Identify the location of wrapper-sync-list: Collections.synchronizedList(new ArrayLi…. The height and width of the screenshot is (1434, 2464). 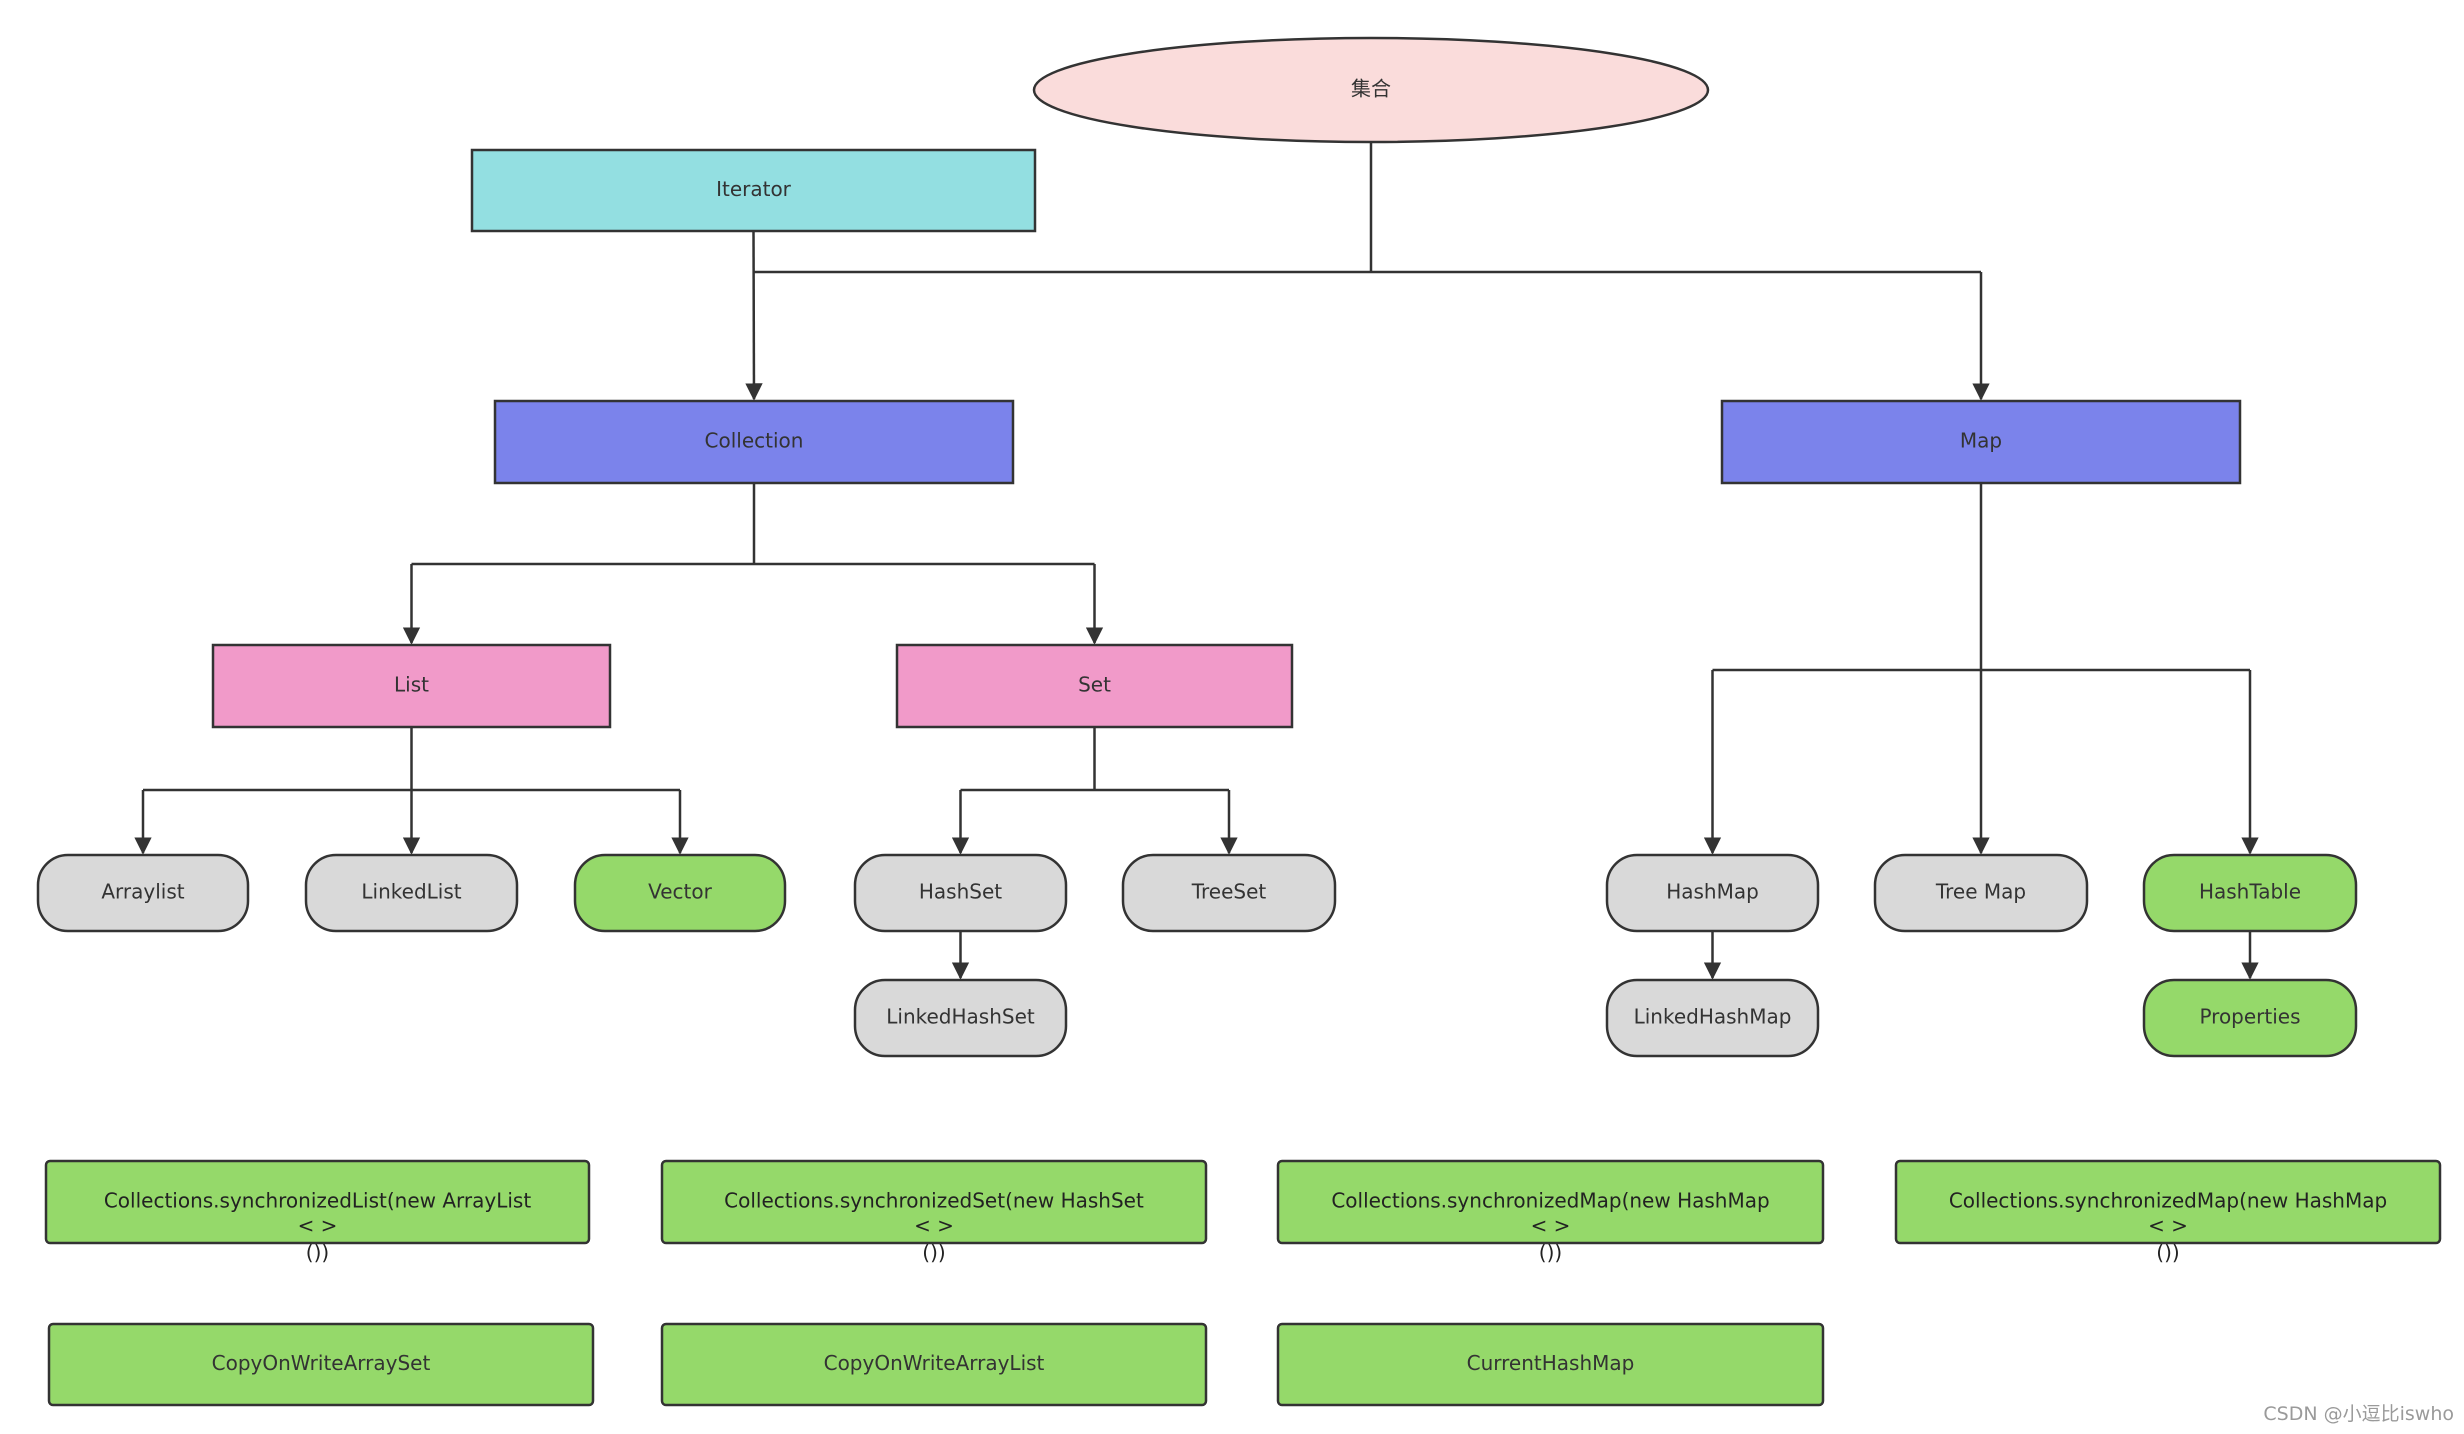
(317, 1212).